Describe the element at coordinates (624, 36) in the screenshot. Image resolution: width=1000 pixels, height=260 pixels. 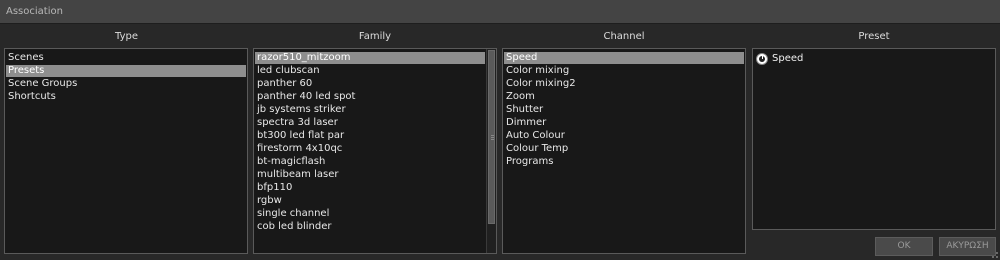
I see `channel-column-header: Channel` at that location.